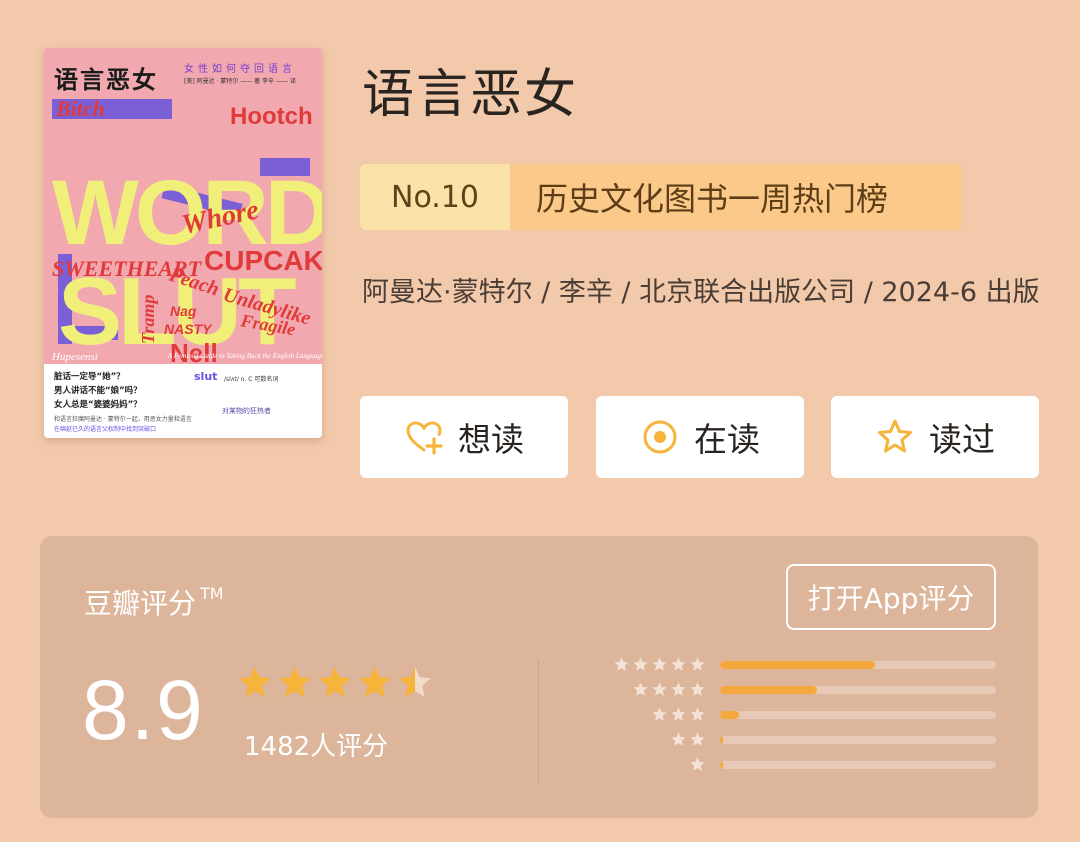 The image size is (1080, 842). I want to click on rating-count: 1482人评分, so click(316, 747).